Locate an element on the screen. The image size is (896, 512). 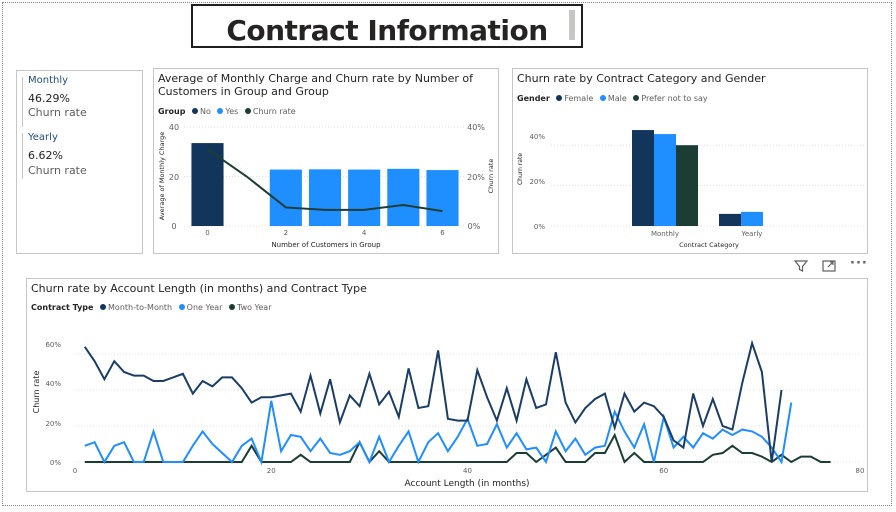
page-title: Contract Information is located at coordinates (387, 30).